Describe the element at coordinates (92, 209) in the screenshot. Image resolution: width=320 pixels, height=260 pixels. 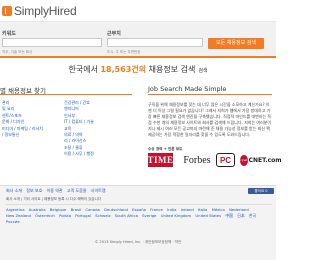
I see `country-link: Canada` at that location.